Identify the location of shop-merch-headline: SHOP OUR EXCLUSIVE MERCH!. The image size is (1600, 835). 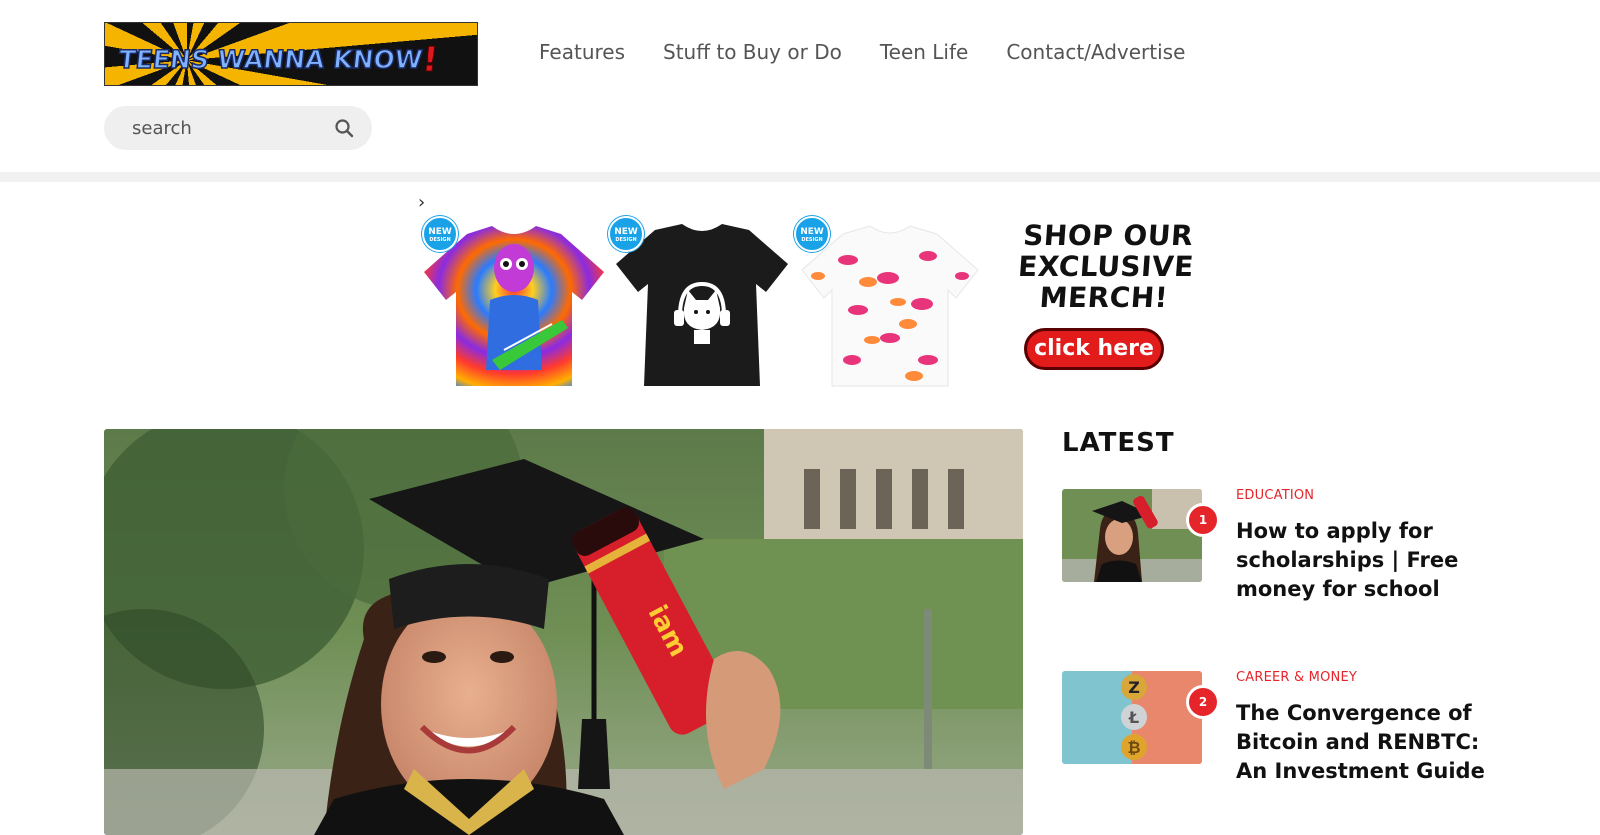
(1106, 266).